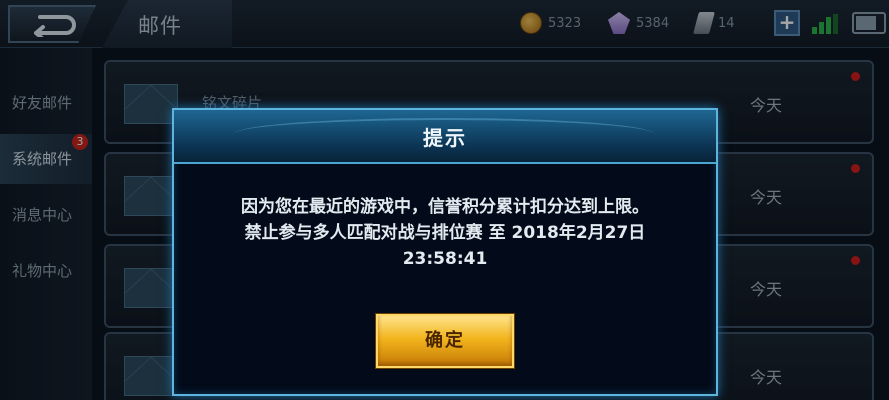  What do you see at coordinates (445, 207) in the screenshot?
I see `dialog-message-line: 因为您在最近的游戏中，信誉积分累计扣分达到上限。` at bounding box center [445, 207].